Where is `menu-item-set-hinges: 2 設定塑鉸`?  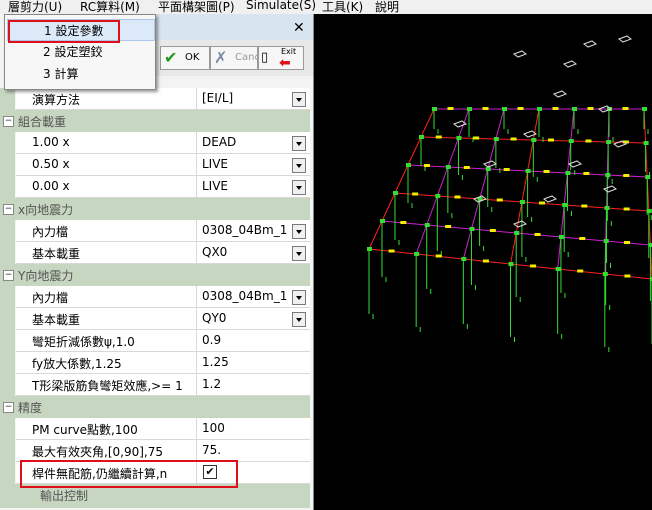
menu-item-set-hinges: 2 設定塑鉸 is located at coordinates (80, 51).